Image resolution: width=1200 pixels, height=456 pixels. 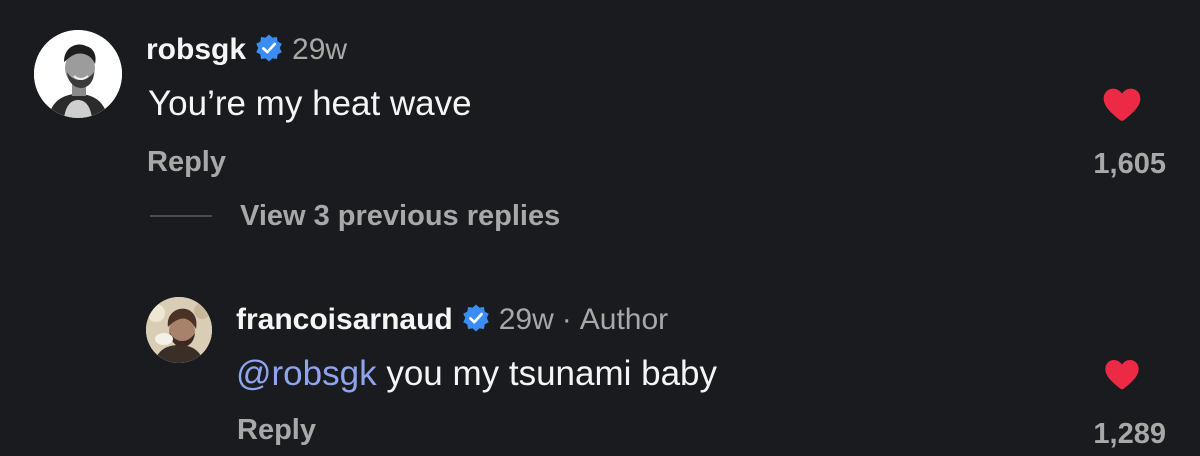 What do you see at coordinates (1129, 434) in the screenshot?
I see `like-count: 1,289` at bounding box center [1129, 434].